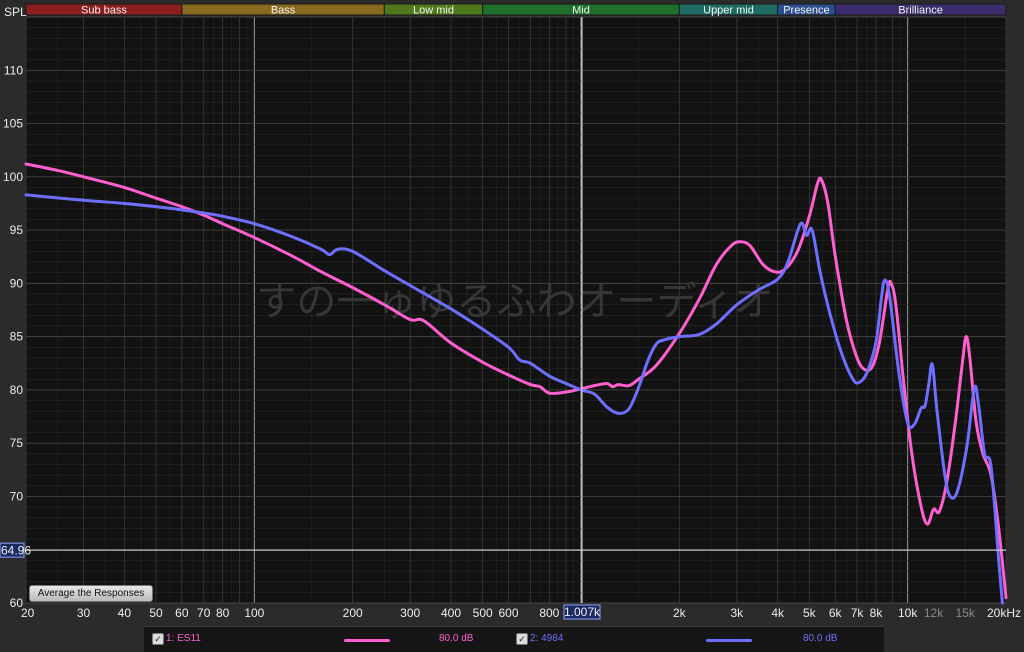  Describe the element at coordinates (183, 638) in the screenshot. I see `series-1-label: 1: ES11` at that location.